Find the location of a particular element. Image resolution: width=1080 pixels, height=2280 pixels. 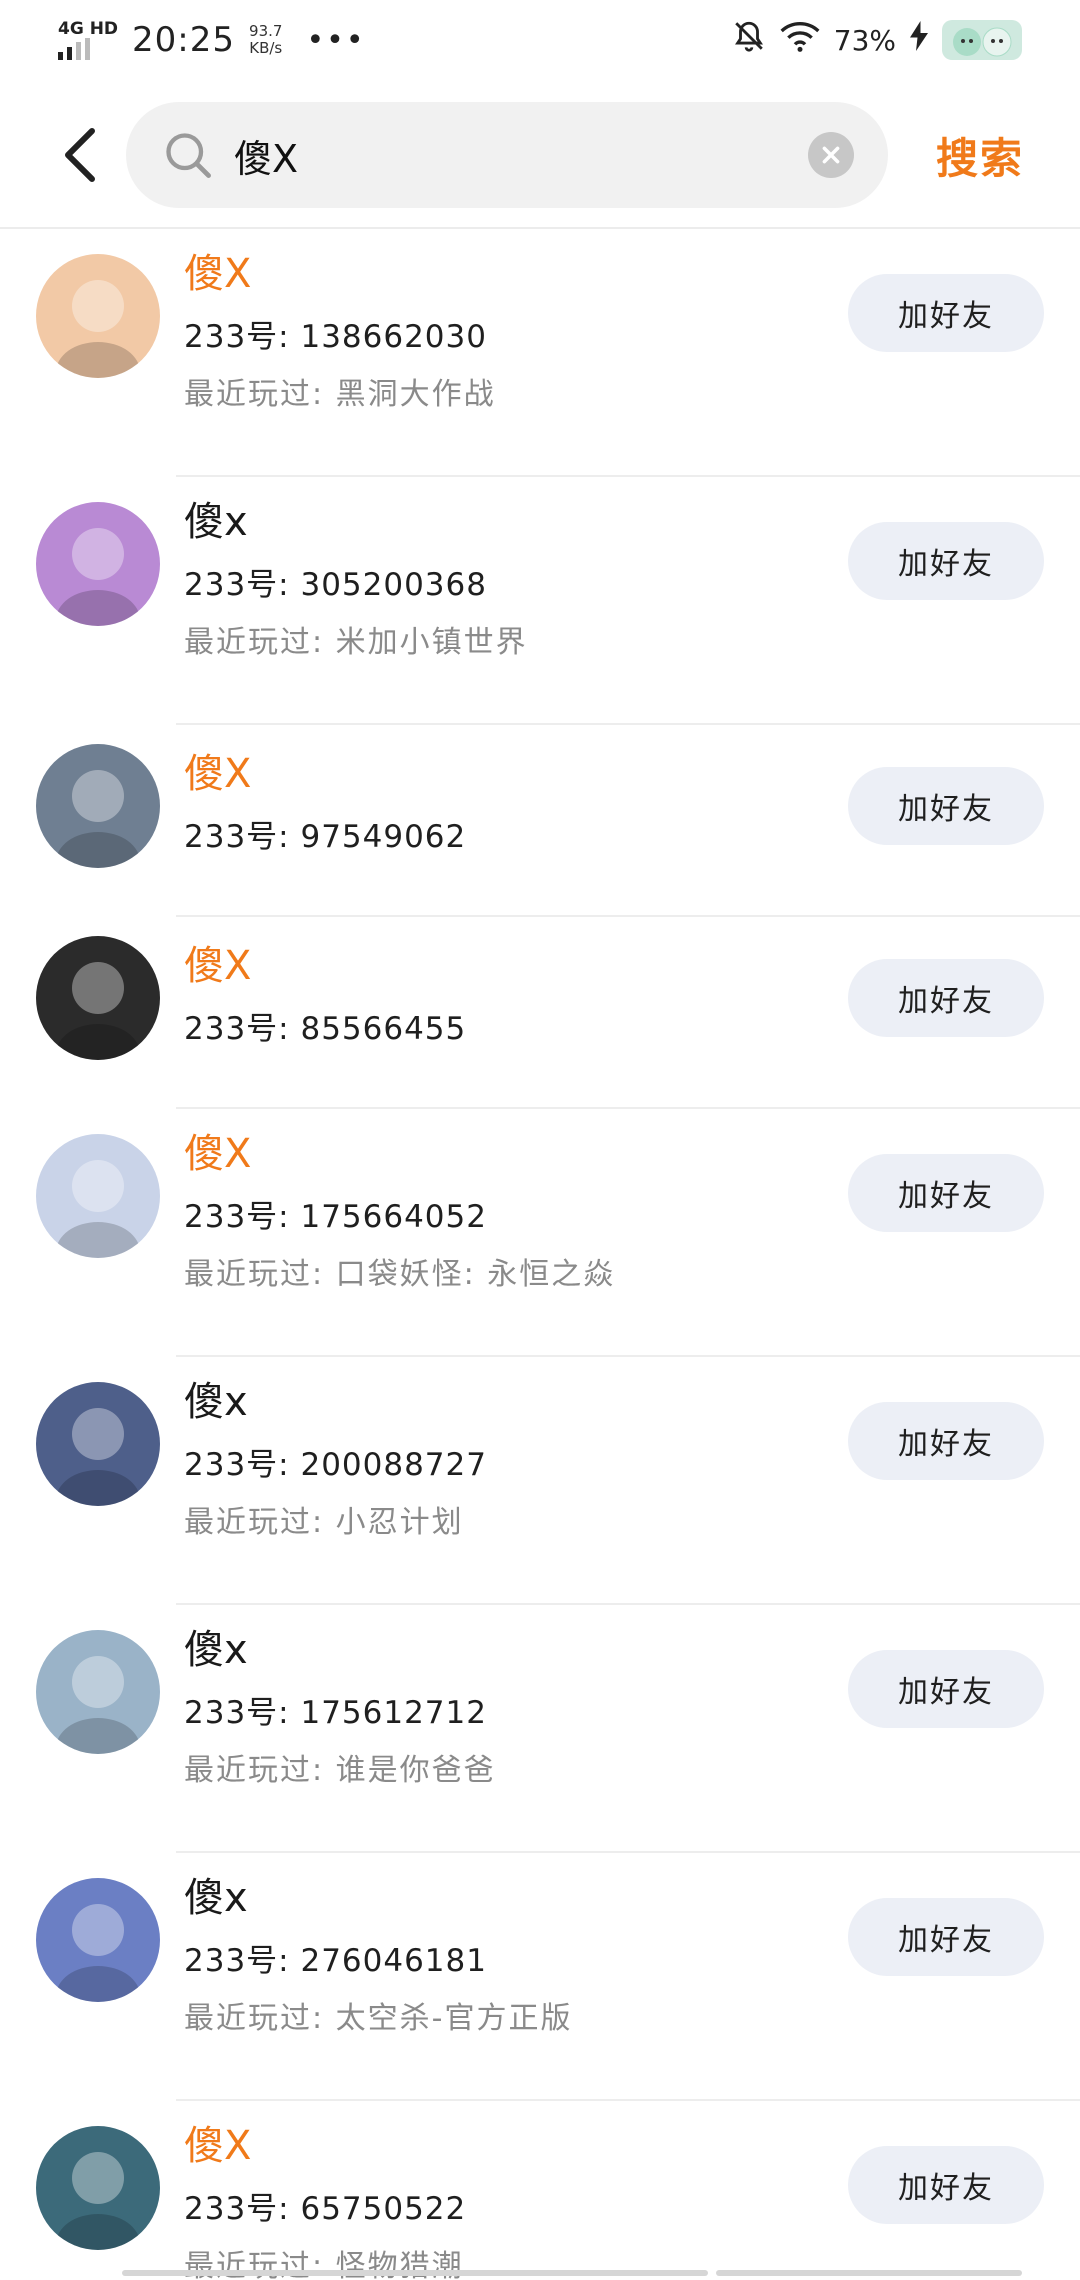

network-indicator: 4G HD is located at coordinates (88, 40).